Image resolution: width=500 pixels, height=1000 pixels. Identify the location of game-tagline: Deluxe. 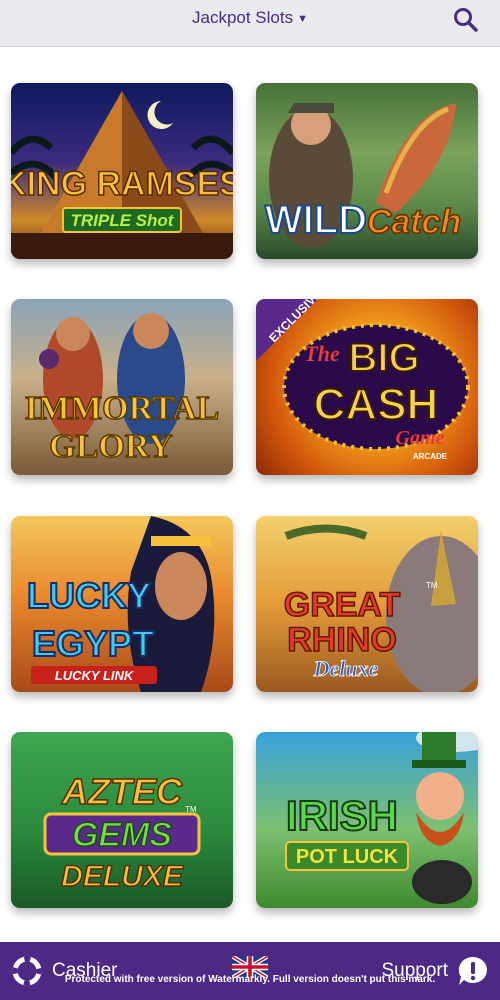
(346, 668).